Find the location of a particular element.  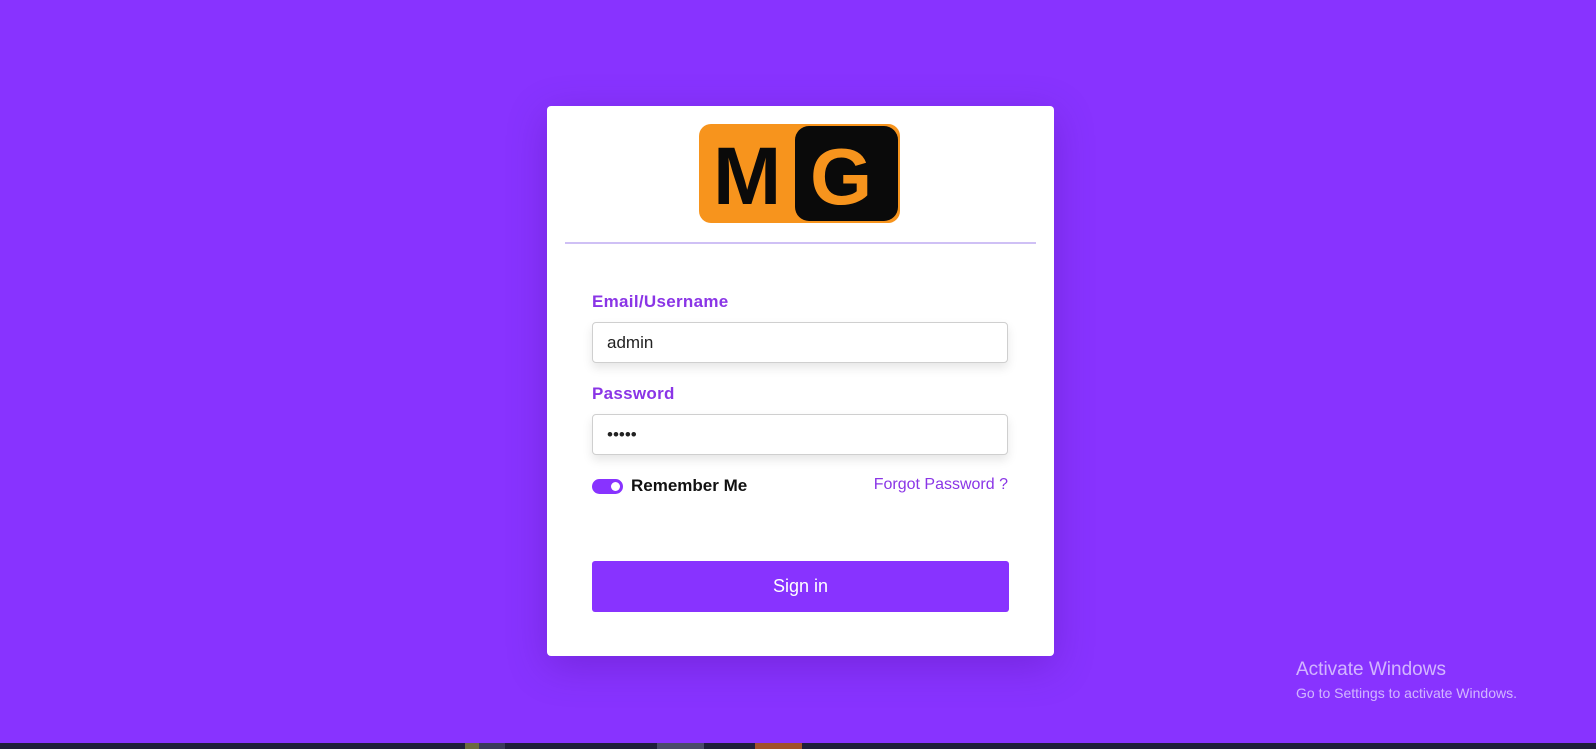

toggle-knob is located at coordinates (615, 486).